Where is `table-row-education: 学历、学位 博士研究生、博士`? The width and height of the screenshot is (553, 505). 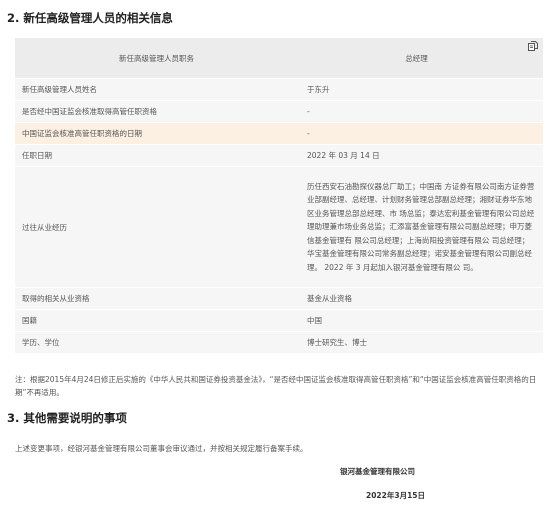
table-row-education: 学历、学位 博士研究生、博士 is located at coordinates (279, 343).